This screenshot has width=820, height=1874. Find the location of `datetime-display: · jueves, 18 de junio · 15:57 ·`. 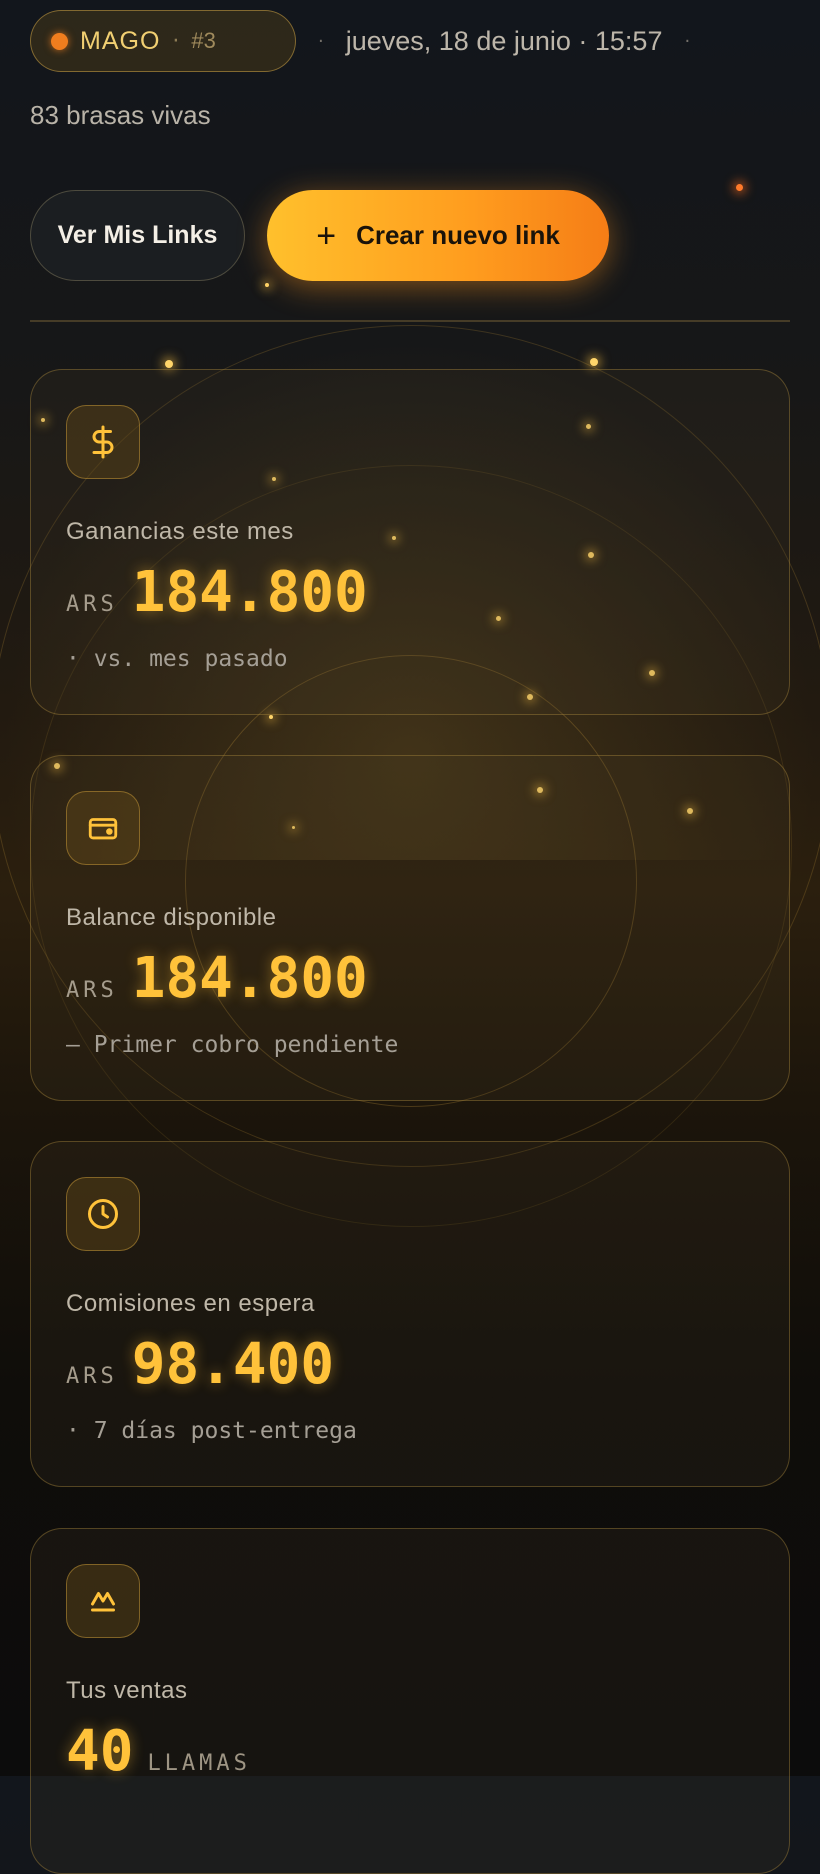

datetime-display: · jueves, 18 de junio · 15:57 · is located at coordinates (504, 41).